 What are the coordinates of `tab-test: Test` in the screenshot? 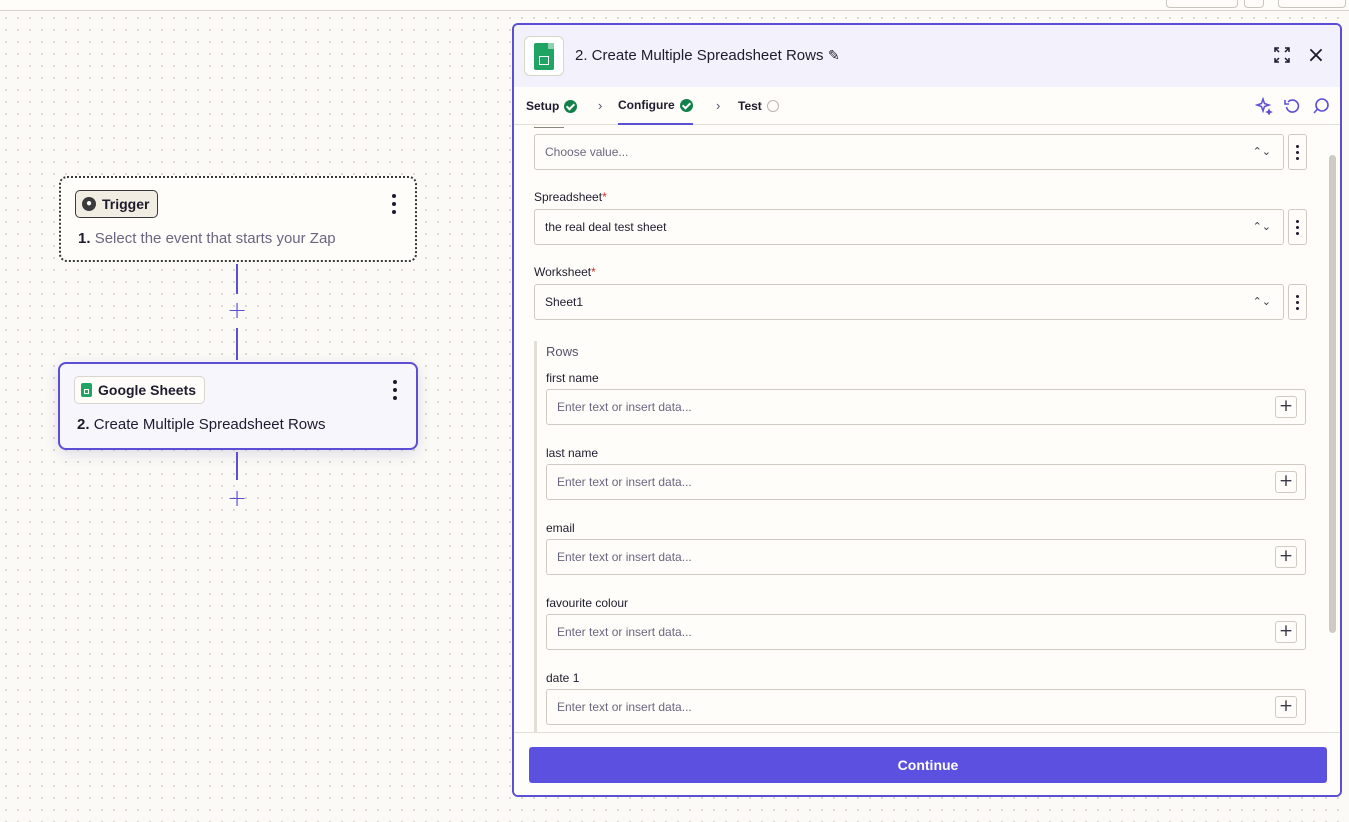 It's located at (758, 106).